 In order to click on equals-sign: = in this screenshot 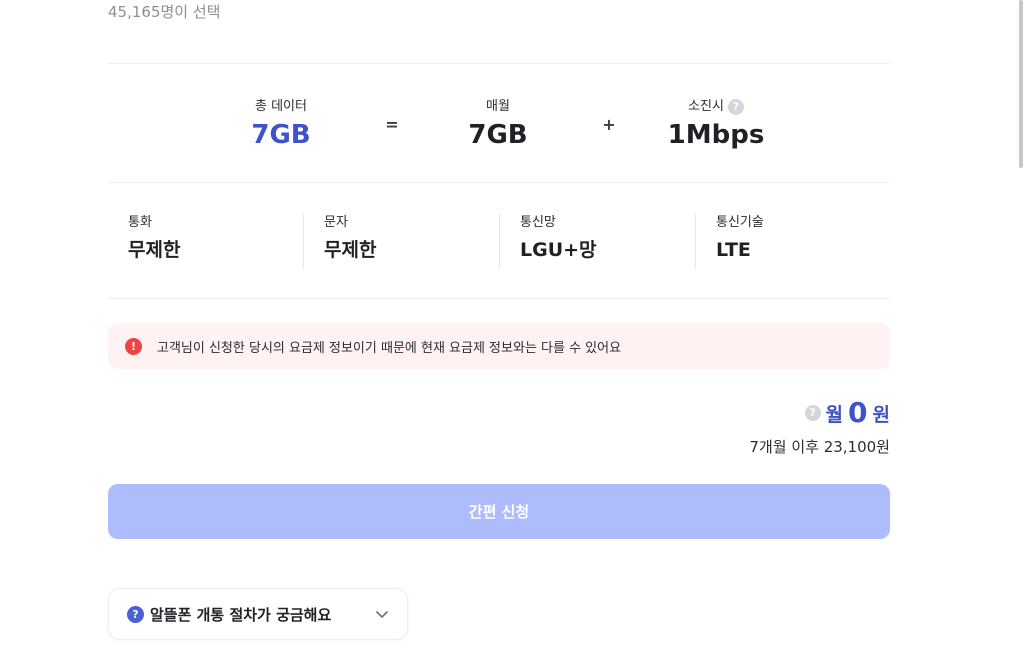, I will do `click(392, 124)`.